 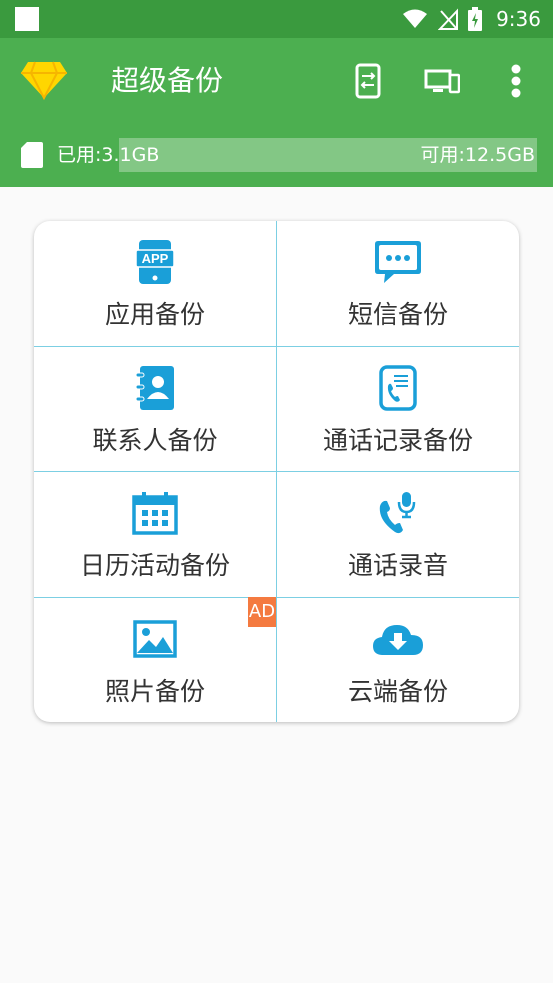 I want to click on photo-icon, so click(x=155, y=639).